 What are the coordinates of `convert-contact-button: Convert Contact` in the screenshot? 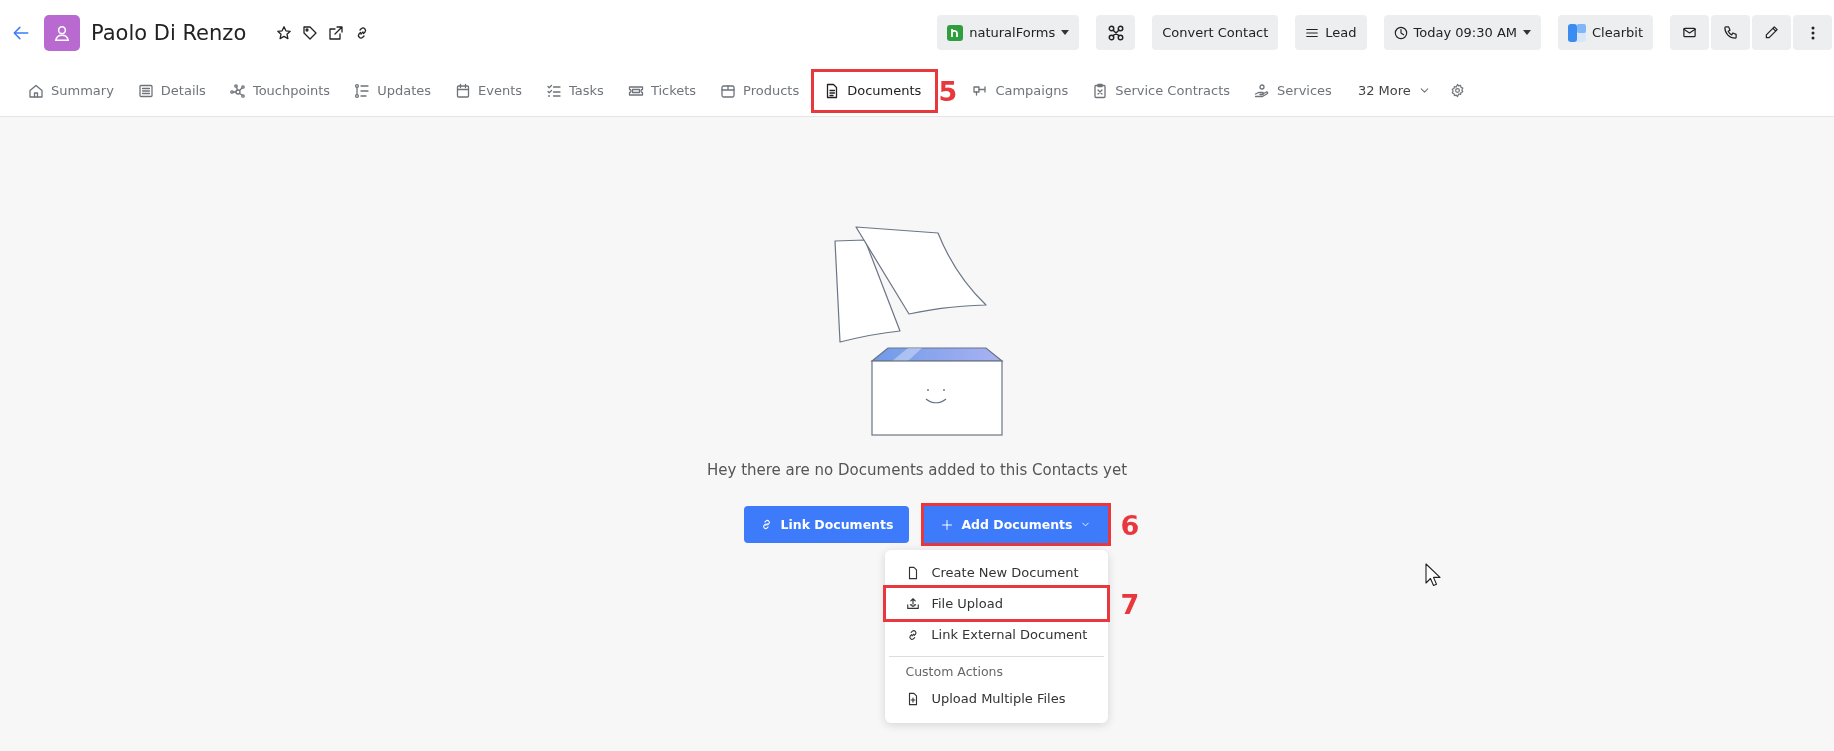 It's located at (1215, 32).